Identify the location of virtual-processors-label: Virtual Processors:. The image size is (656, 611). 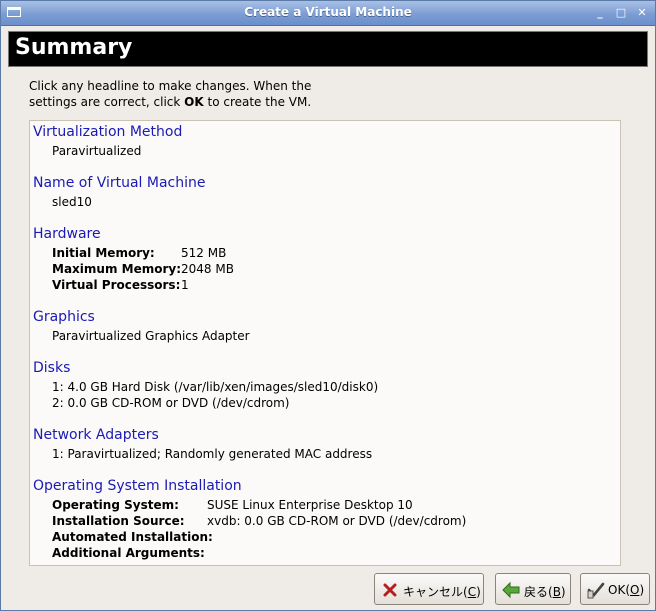
(116, 285).